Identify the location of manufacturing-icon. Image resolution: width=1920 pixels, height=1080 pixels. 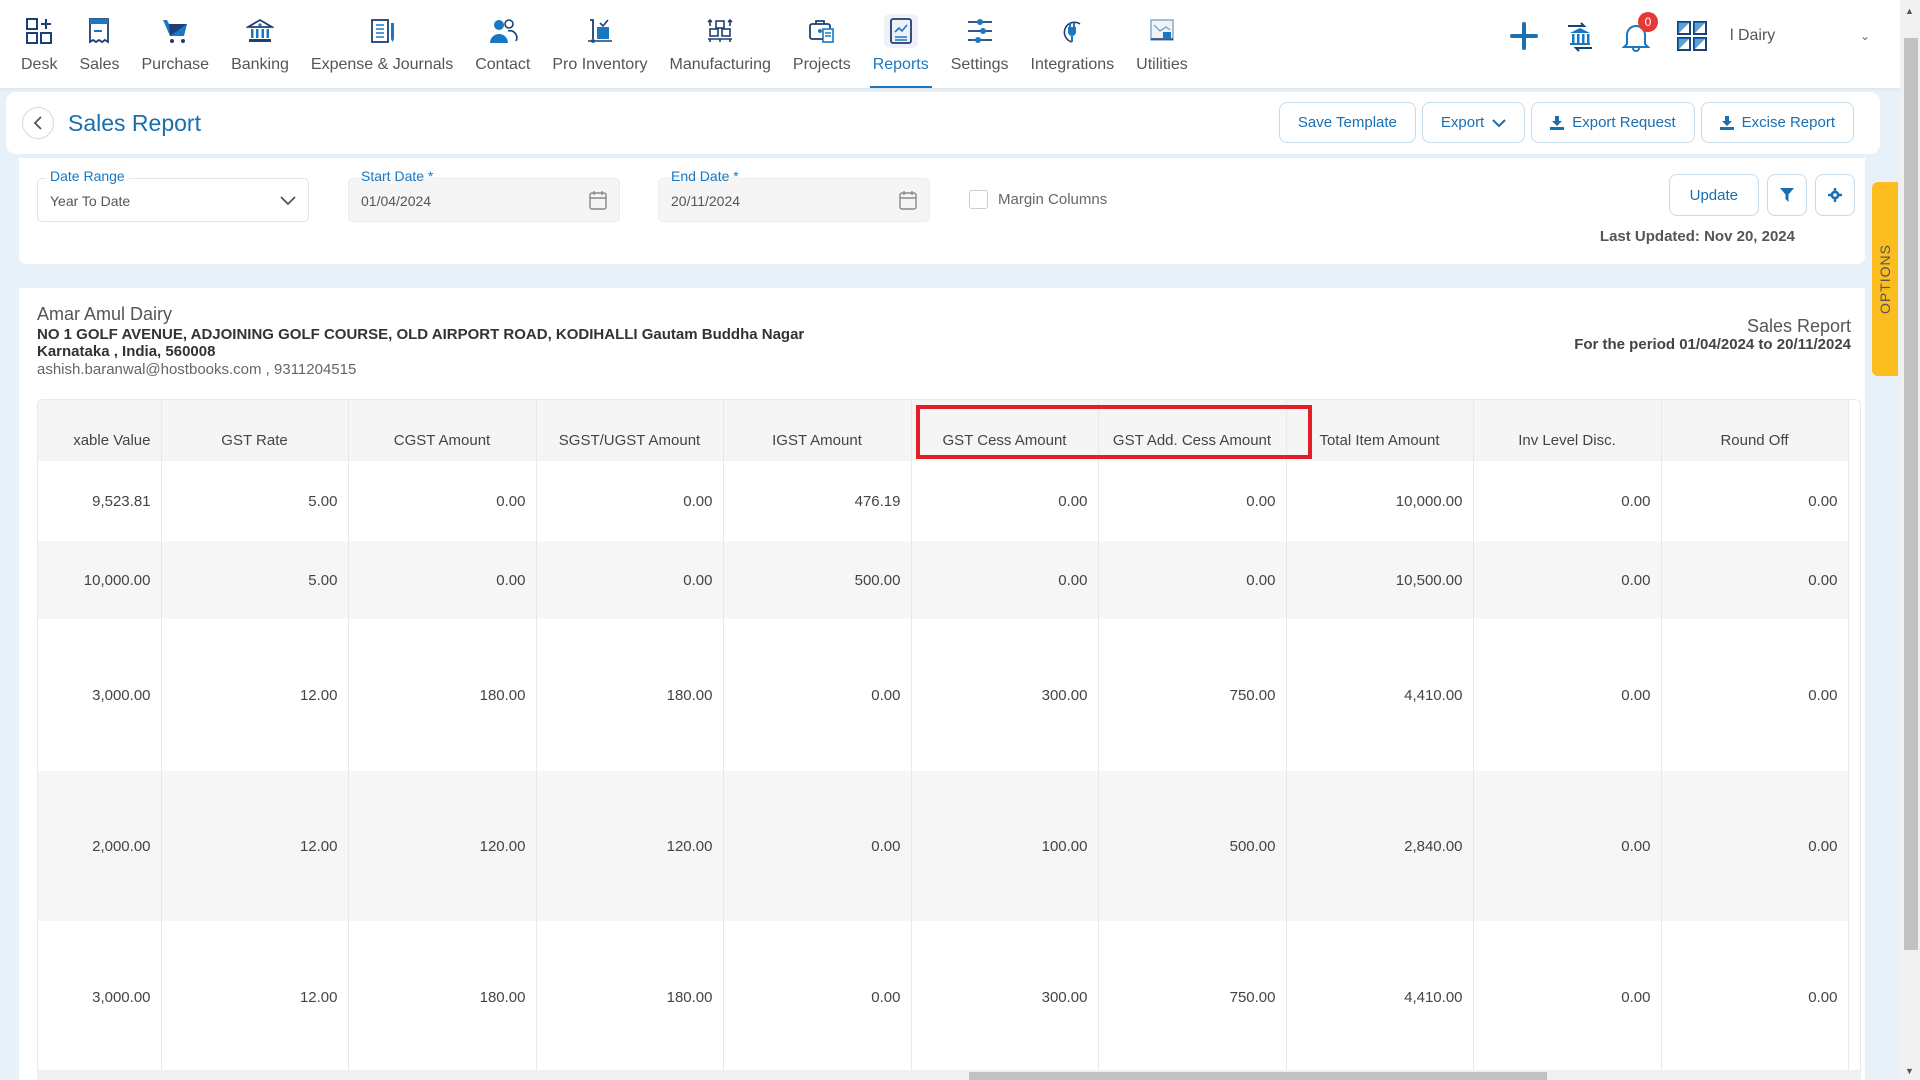
(720, 31).